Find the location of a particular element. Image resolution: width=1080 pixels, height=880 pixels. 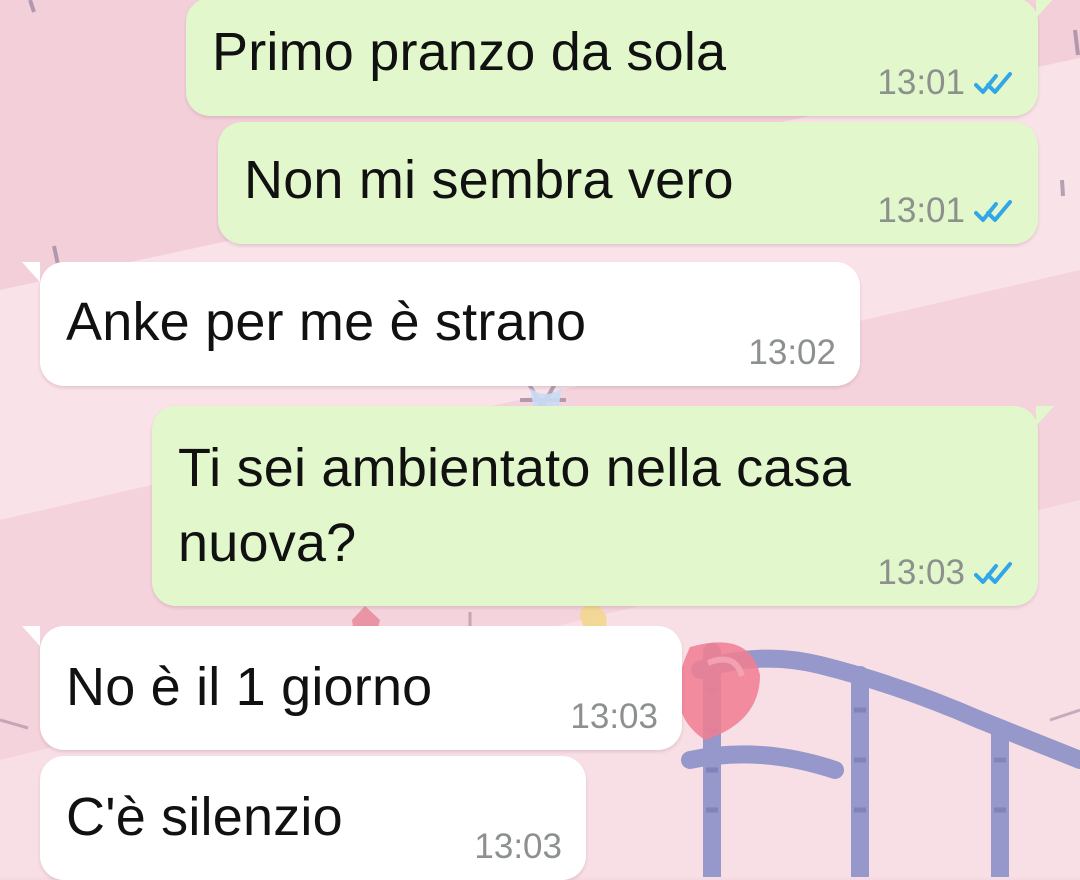

message-text-line-1: Ti sei ambientato nella casa is located at coordinates (514, 468).